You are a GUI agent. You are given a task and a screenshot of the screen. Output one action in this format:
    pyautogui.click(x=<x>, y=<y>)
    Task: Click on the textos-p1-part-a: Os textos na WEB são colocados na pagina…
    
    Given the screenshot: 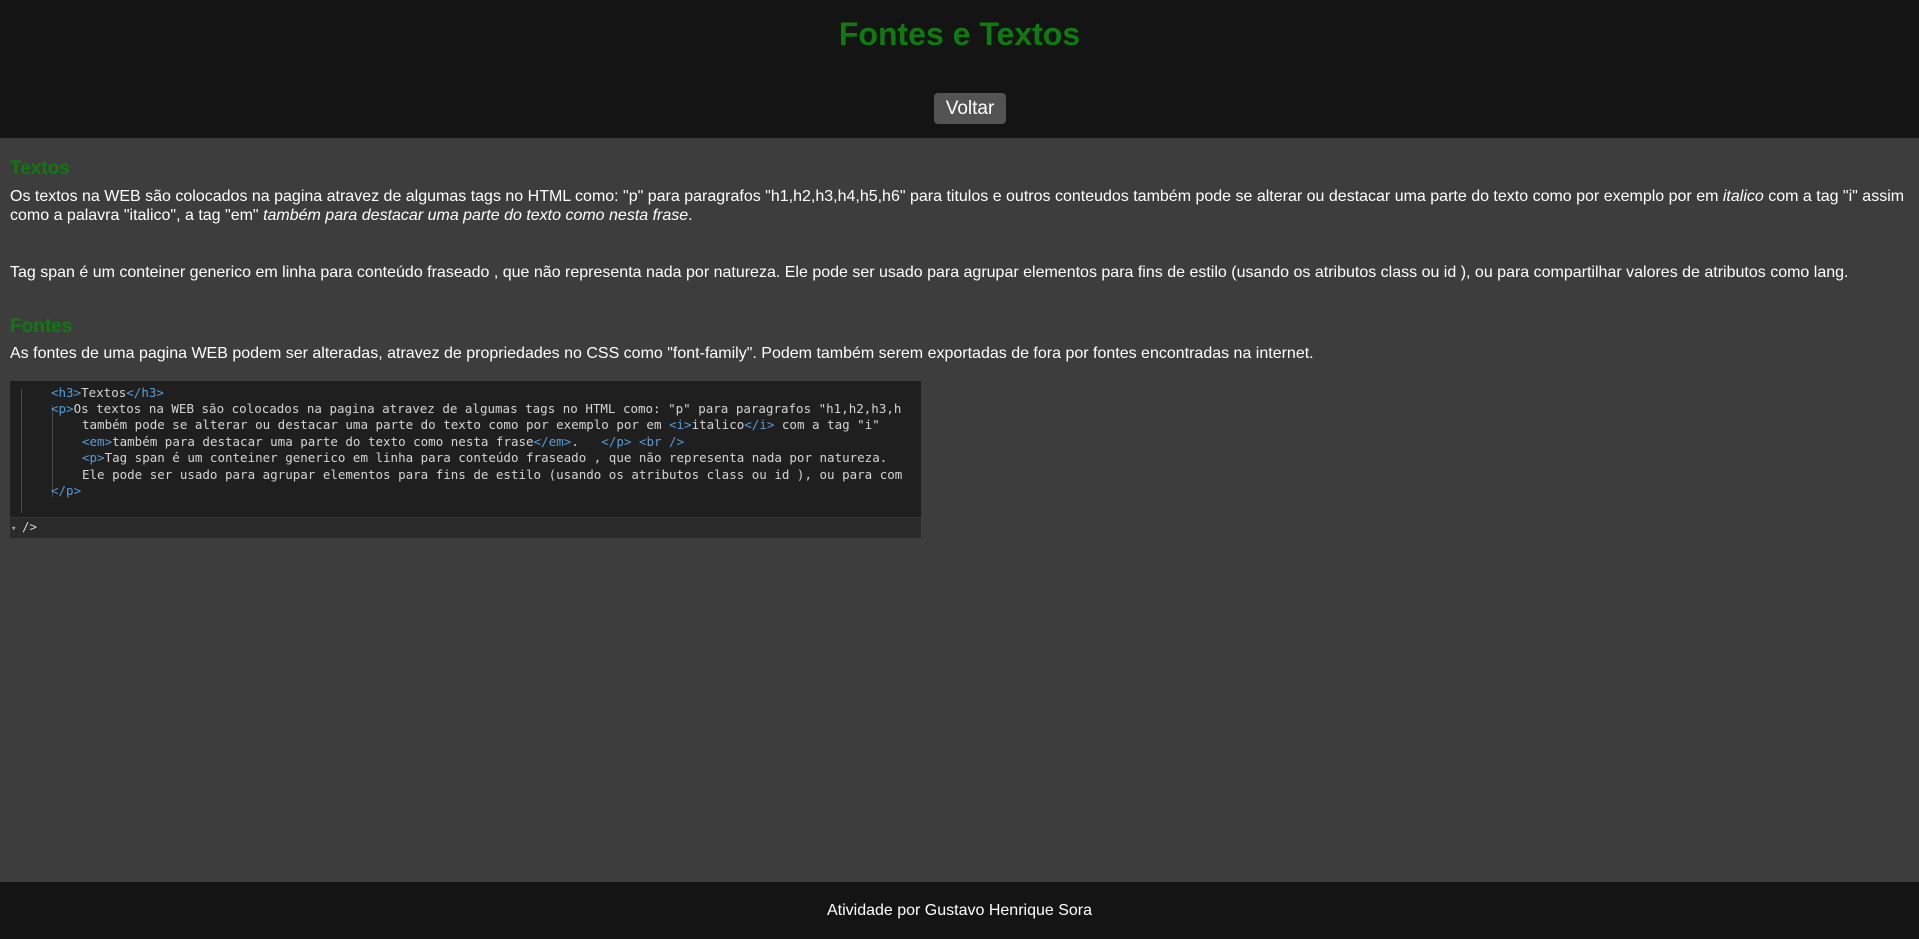 What is the action you would take?
    pyautogui.click(x=866, y=196)
    